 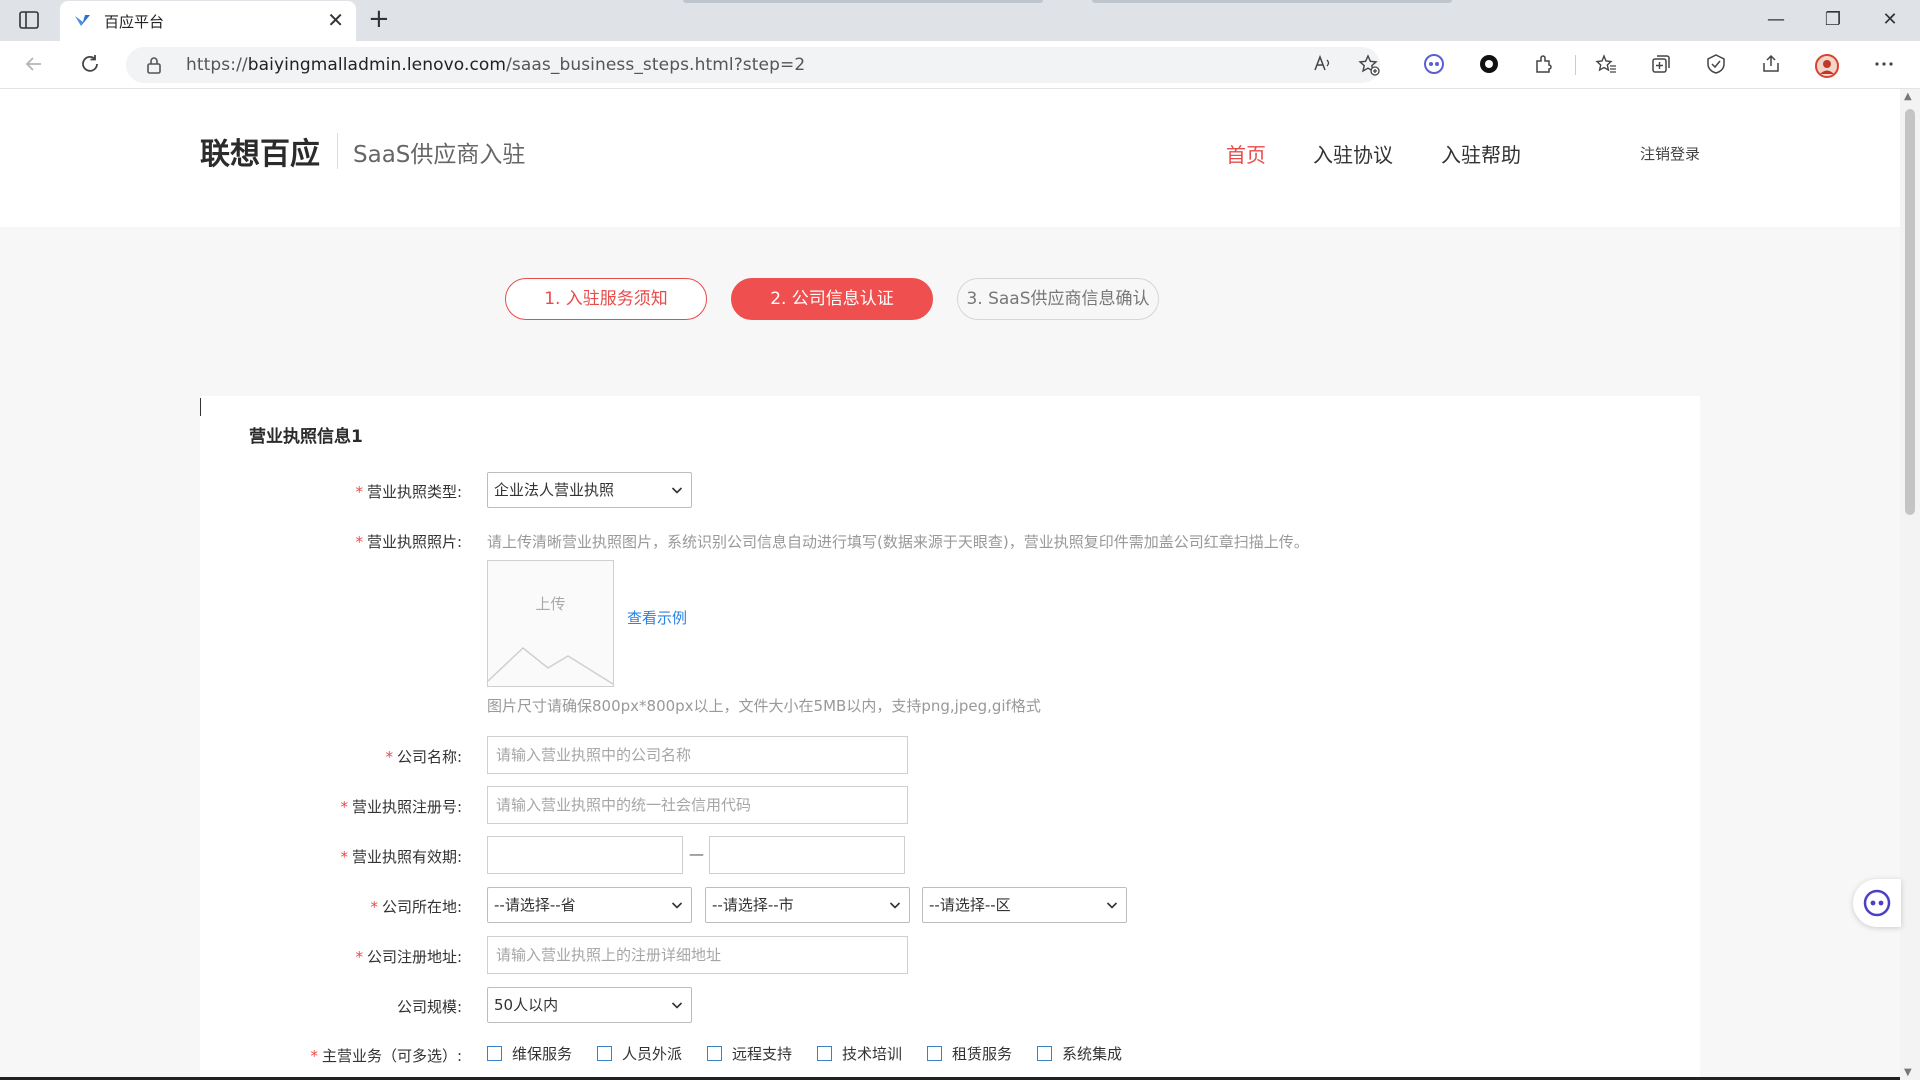 I want to click on validity-start-input, so click(x=585, y=855).